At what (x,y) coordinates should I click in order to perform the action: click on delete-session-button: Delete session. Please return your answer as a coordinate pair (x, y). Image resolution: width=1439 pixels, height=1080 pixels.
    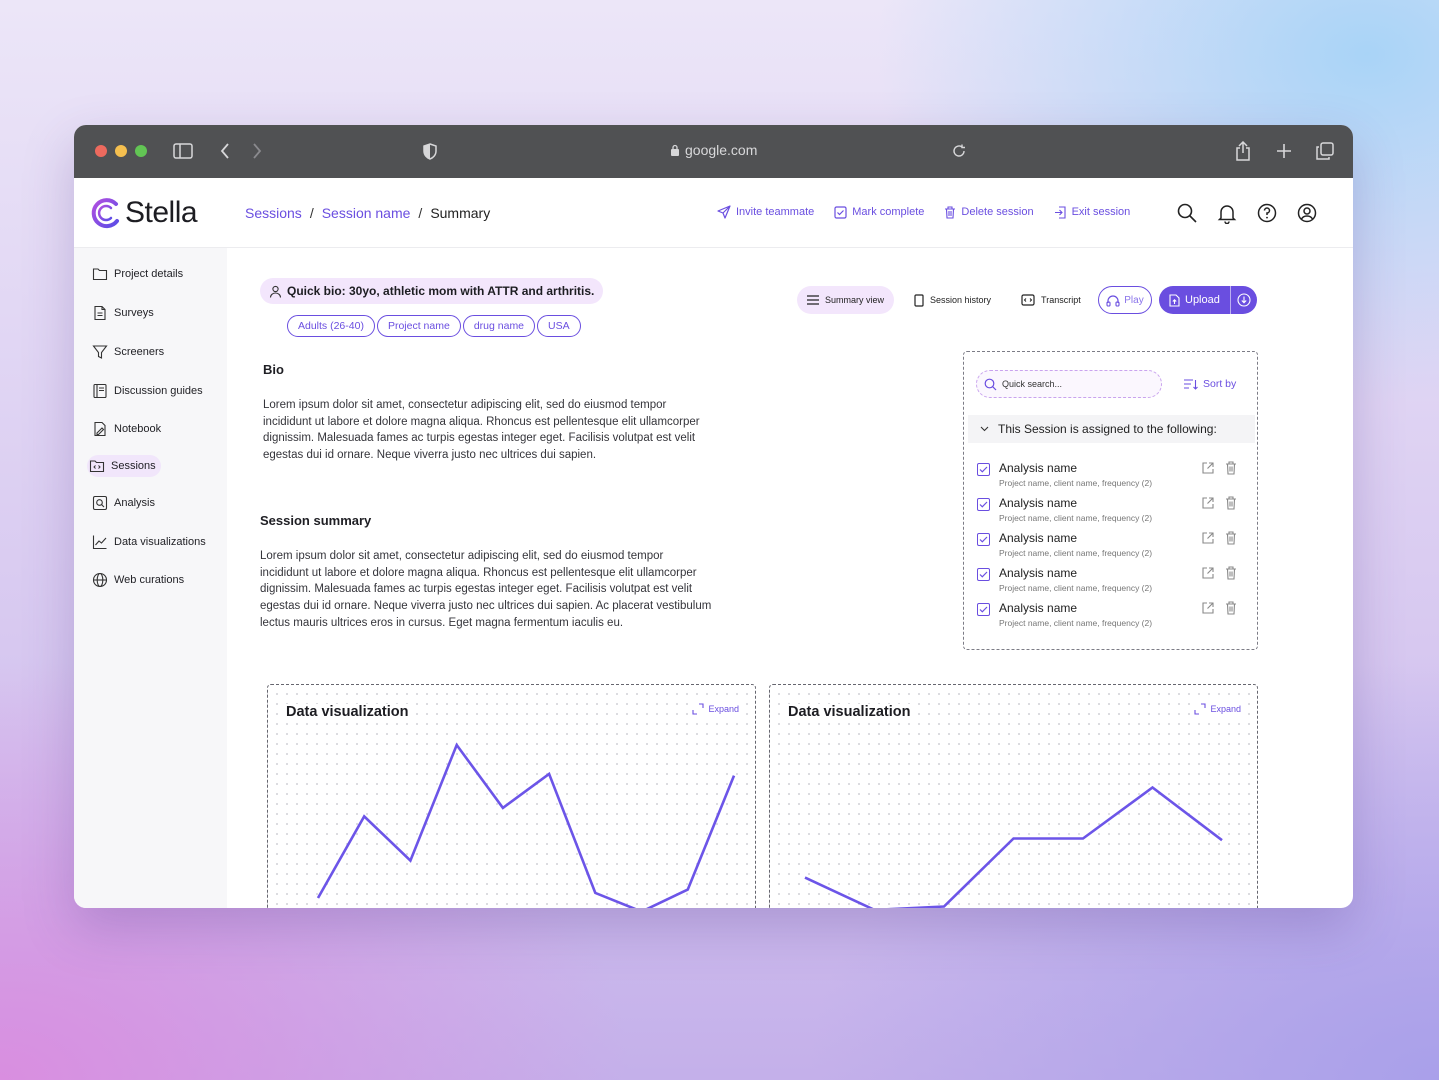
    Looking at the image, I should click on (989, 212).